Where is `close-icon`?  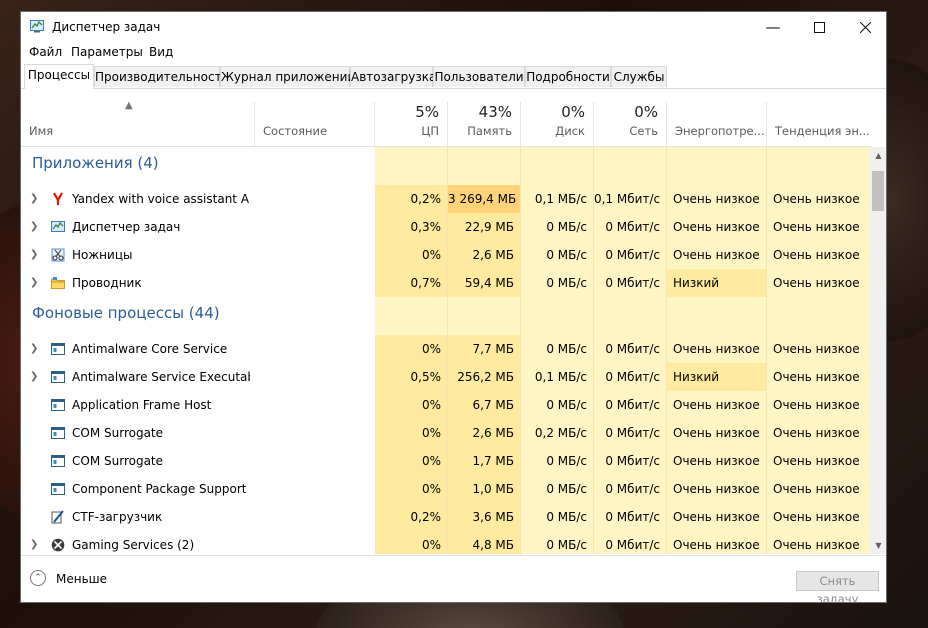
close-icon is located at coordinates (865, 27).